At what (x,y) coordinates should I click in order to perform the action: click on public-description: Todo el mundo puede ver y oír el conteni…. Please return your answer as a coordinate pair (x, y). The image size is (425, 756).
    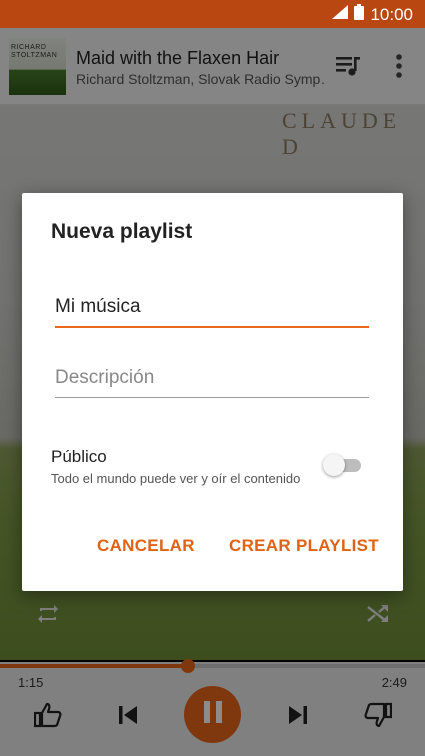
    Looking at the image, I should click on (176, 478).